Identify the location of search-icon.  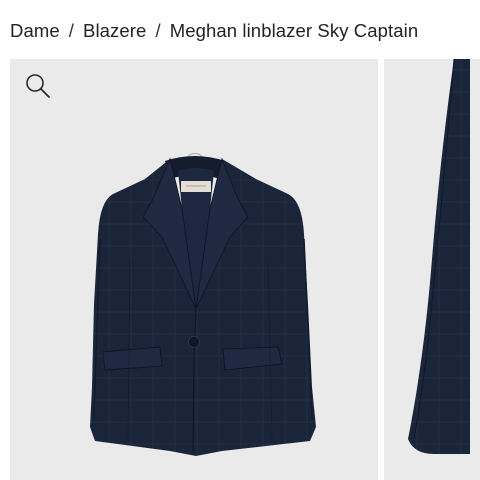
(38, 86).